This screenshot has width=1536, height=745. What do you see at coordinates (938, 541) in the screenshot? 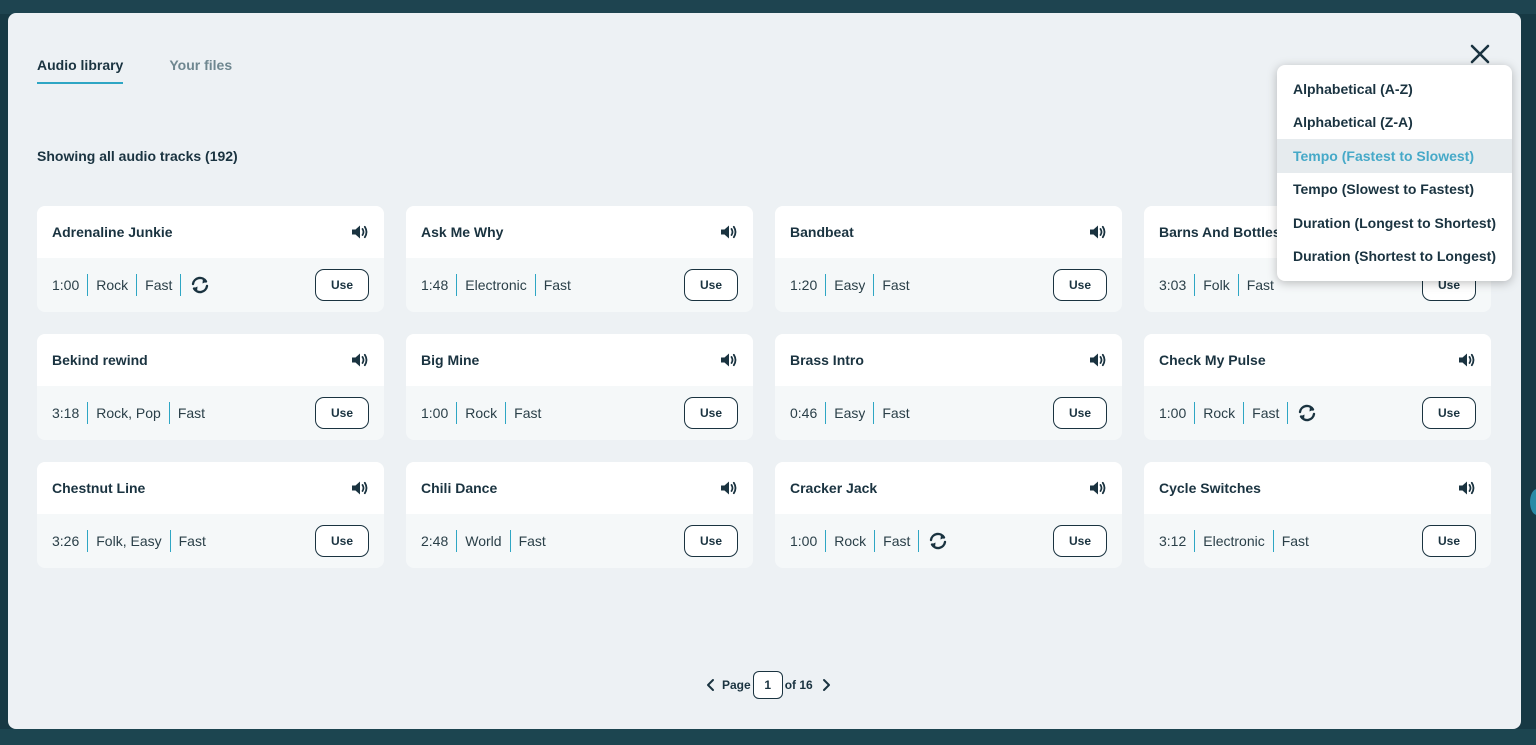
I see `loop-icon` at bounding box center [938, 541].